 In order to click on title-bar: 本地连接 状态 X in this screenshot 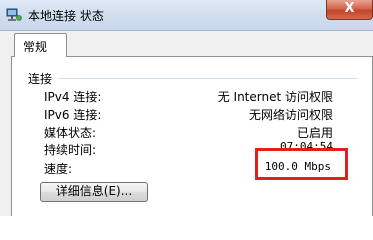, I will do `click(186, 15)`.